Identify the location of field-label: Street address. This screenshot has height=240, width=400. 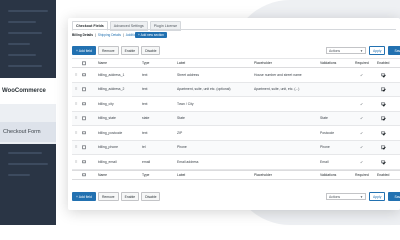
(188, 74).